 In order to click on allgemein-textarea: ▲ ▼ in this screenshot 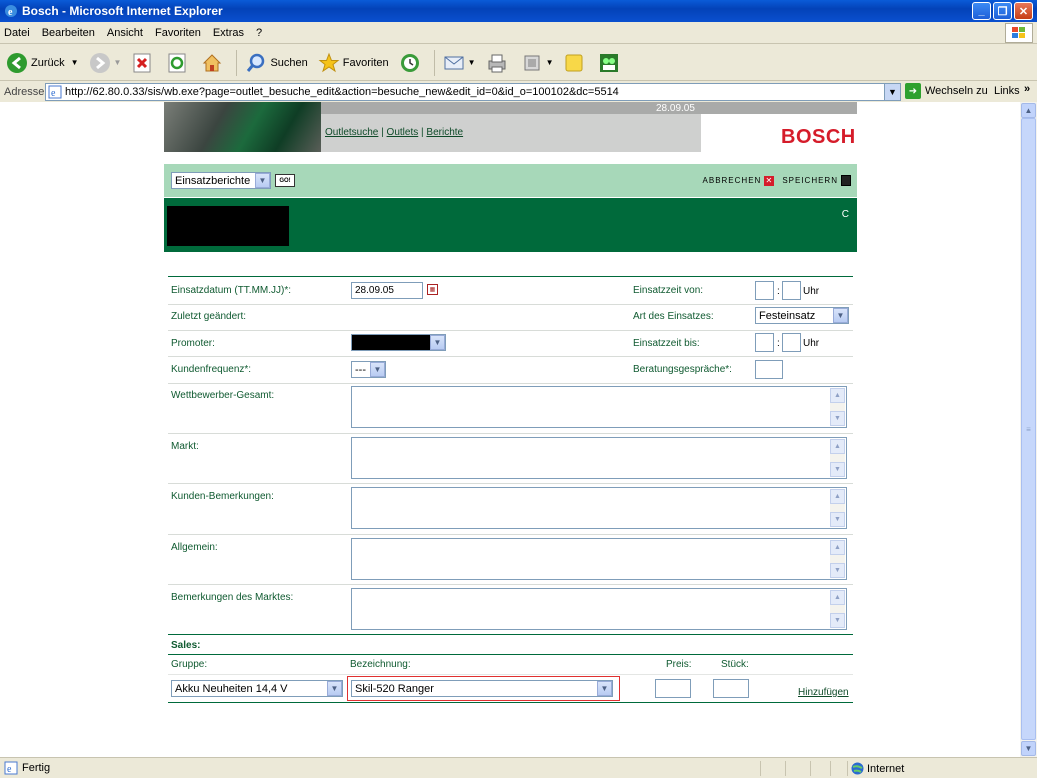, I will do `click(599, 559)`.